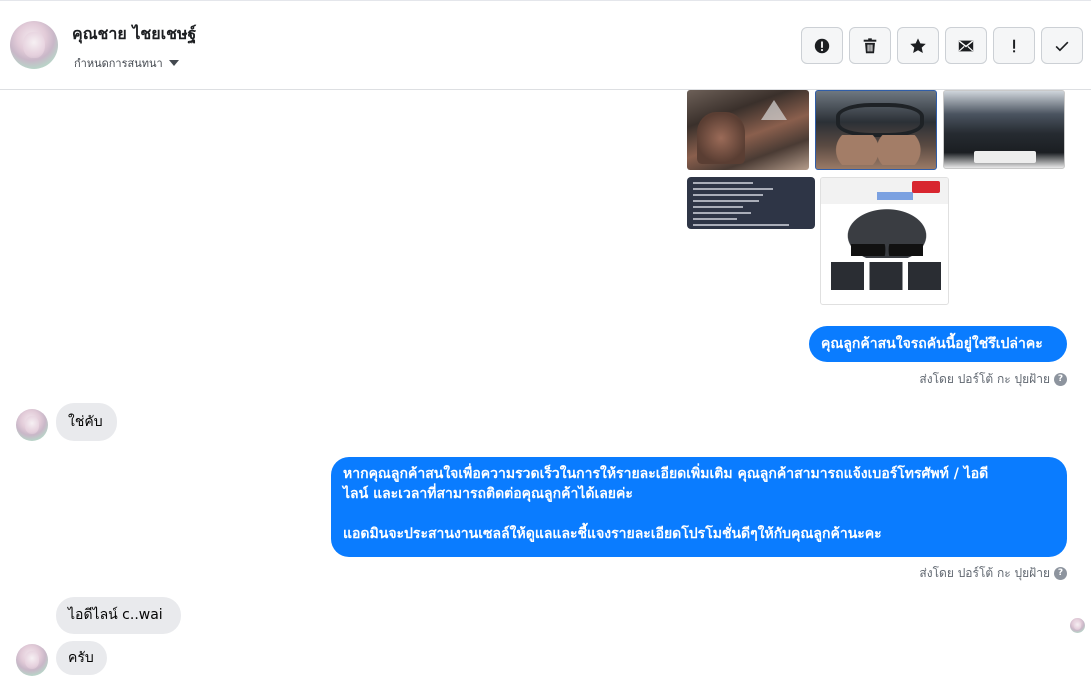 The width and height of the screenshot is (1091, 679). I want to click on delete-button, so click(870, 45).